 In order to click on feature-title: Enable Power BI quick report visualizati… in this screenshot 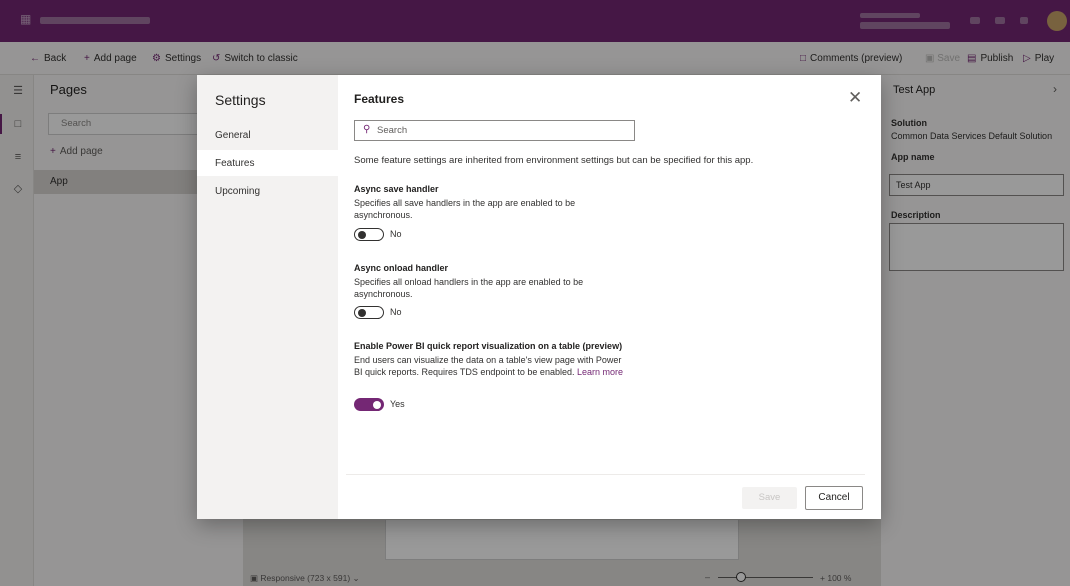, I will do `click(488, 346)`.